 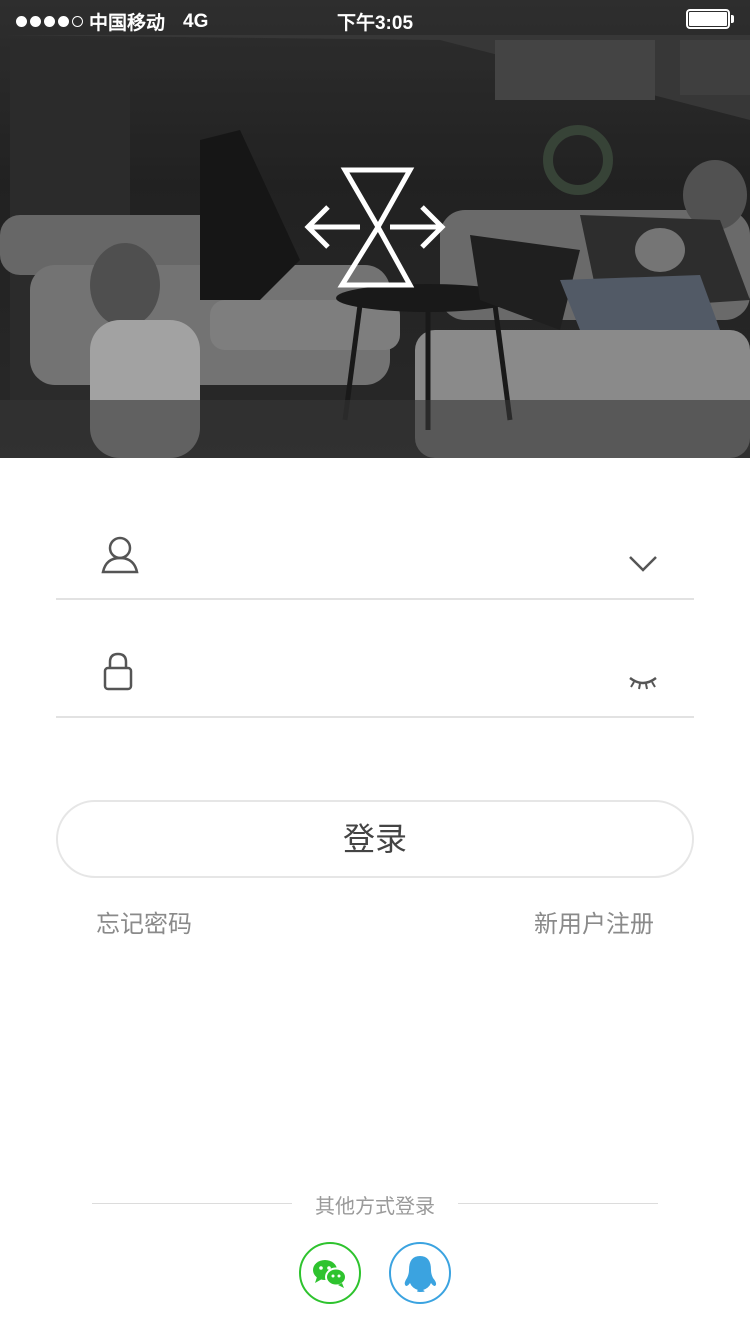 I want to click on username-field-row, so click(x=375, y=560).